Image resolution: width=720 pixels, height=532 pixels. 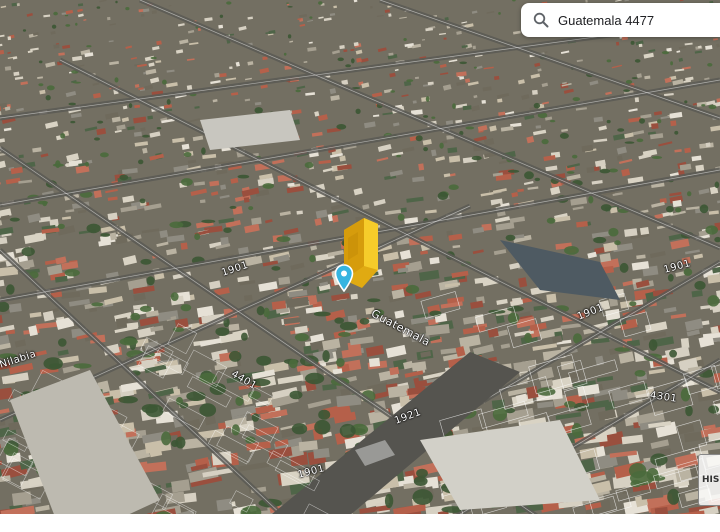 I want to click on search-box: Guatemala 4477, so click(x=620, y=20).